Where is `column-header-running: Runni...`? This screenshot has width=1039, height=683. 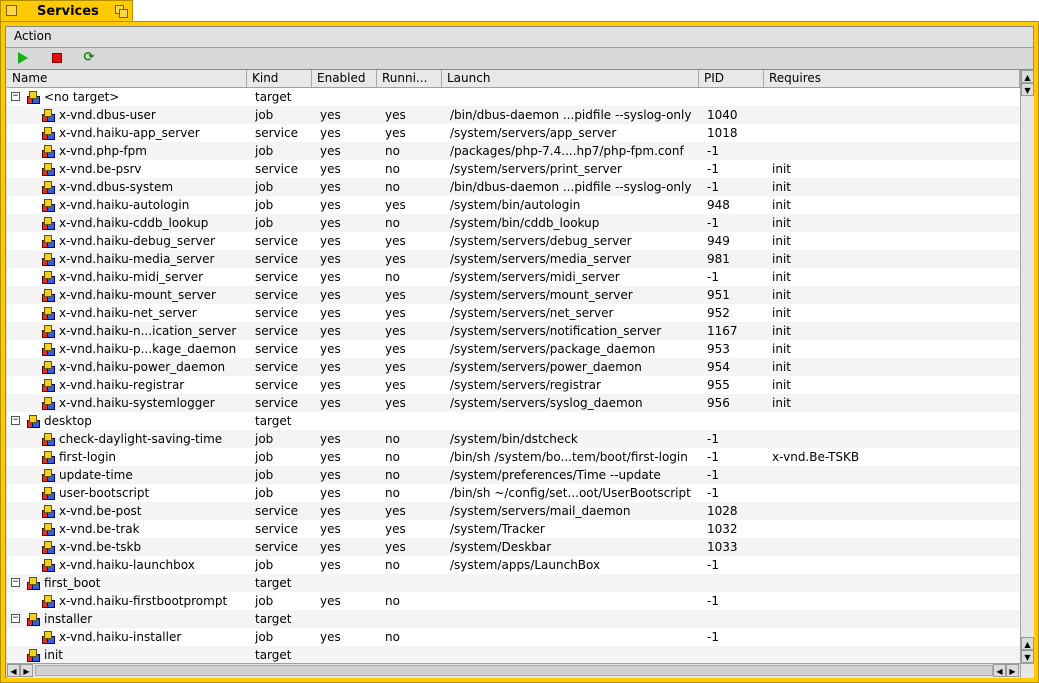 column-header-running: Runni... is located at coordinates (409, 78).